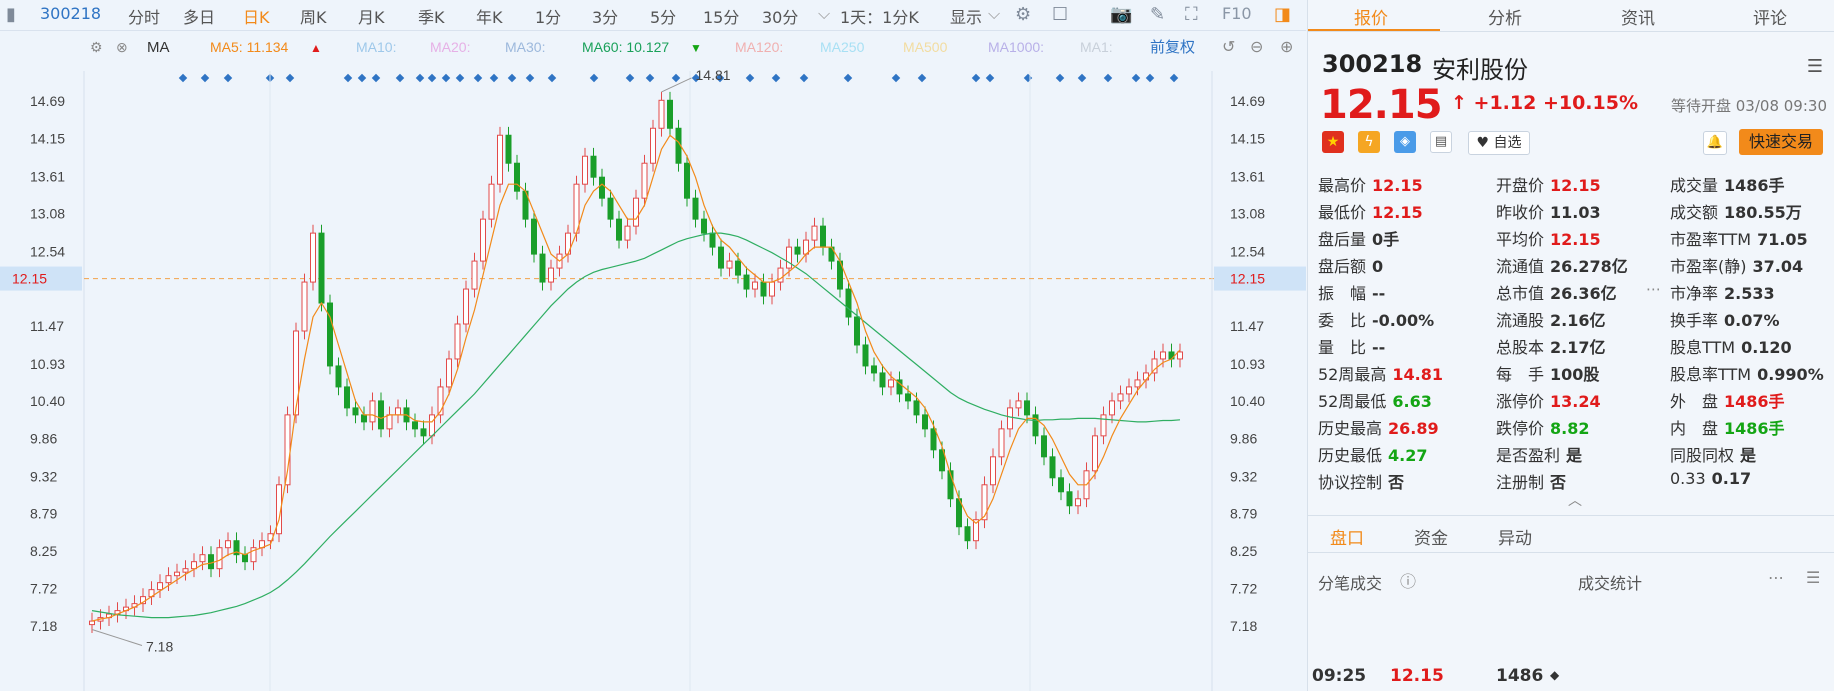 This screenshot has width=1834, height=691. What do you see at coordinates (144, 16) in the screenshot?
I see `tab-timeshare: 分时` at bounding box center [144, 16].